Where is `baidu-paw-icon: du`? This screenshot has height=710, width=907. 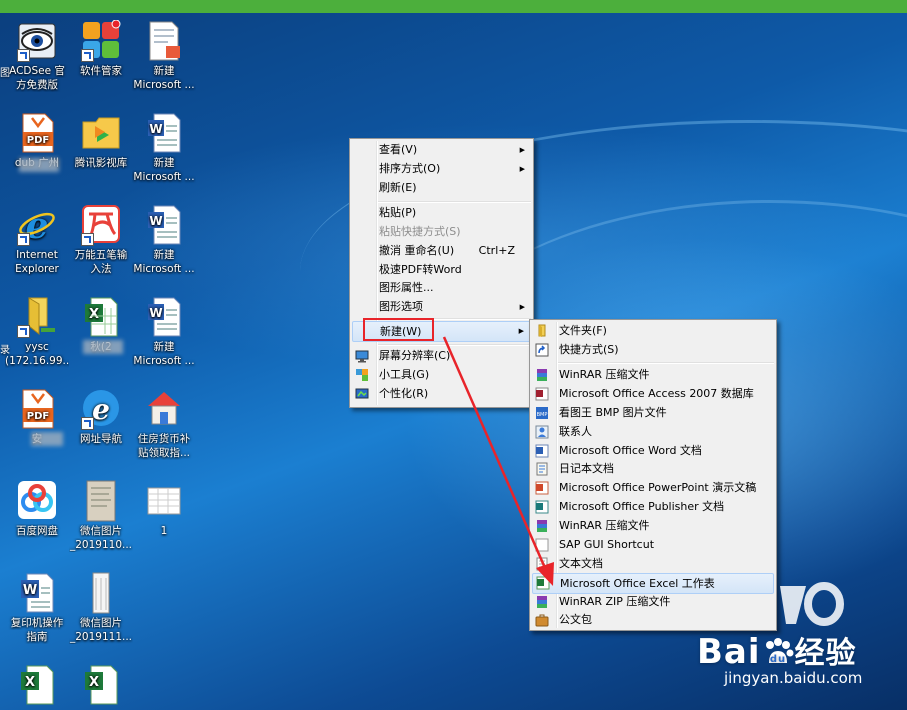 baidu-paw-icon: du is located at coordinates (778, 651).